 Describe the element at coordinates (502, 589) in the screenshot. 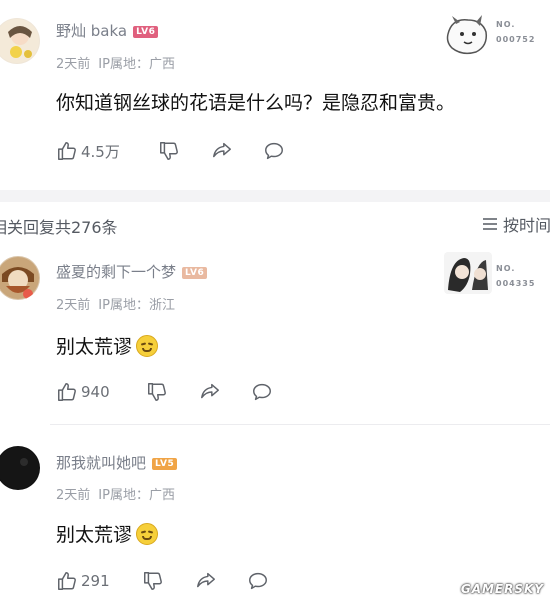

I see `watermark: GAMERSKY` at that location.